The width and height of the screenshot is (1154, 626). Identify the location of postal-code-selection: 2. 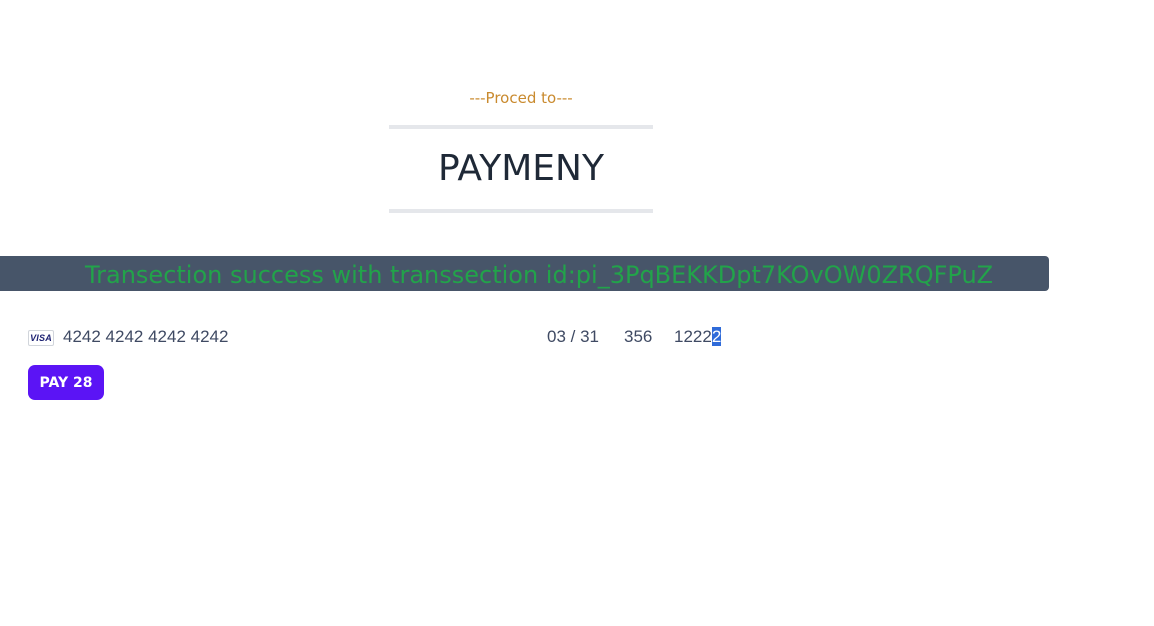
(716, 336).